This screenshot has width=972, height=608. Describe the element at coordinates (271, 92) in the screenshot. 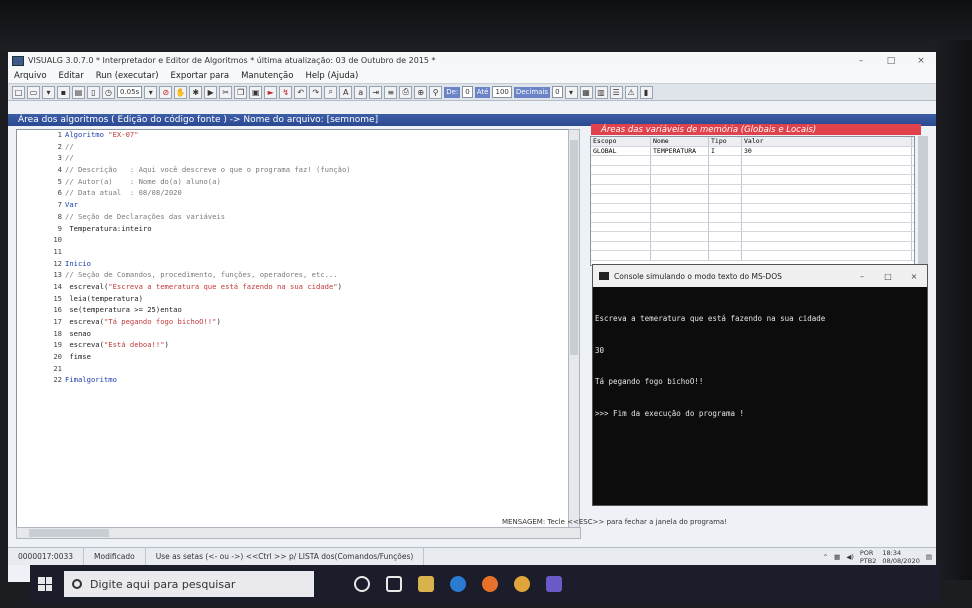

I see `debug-run-icon: ►` at that location.